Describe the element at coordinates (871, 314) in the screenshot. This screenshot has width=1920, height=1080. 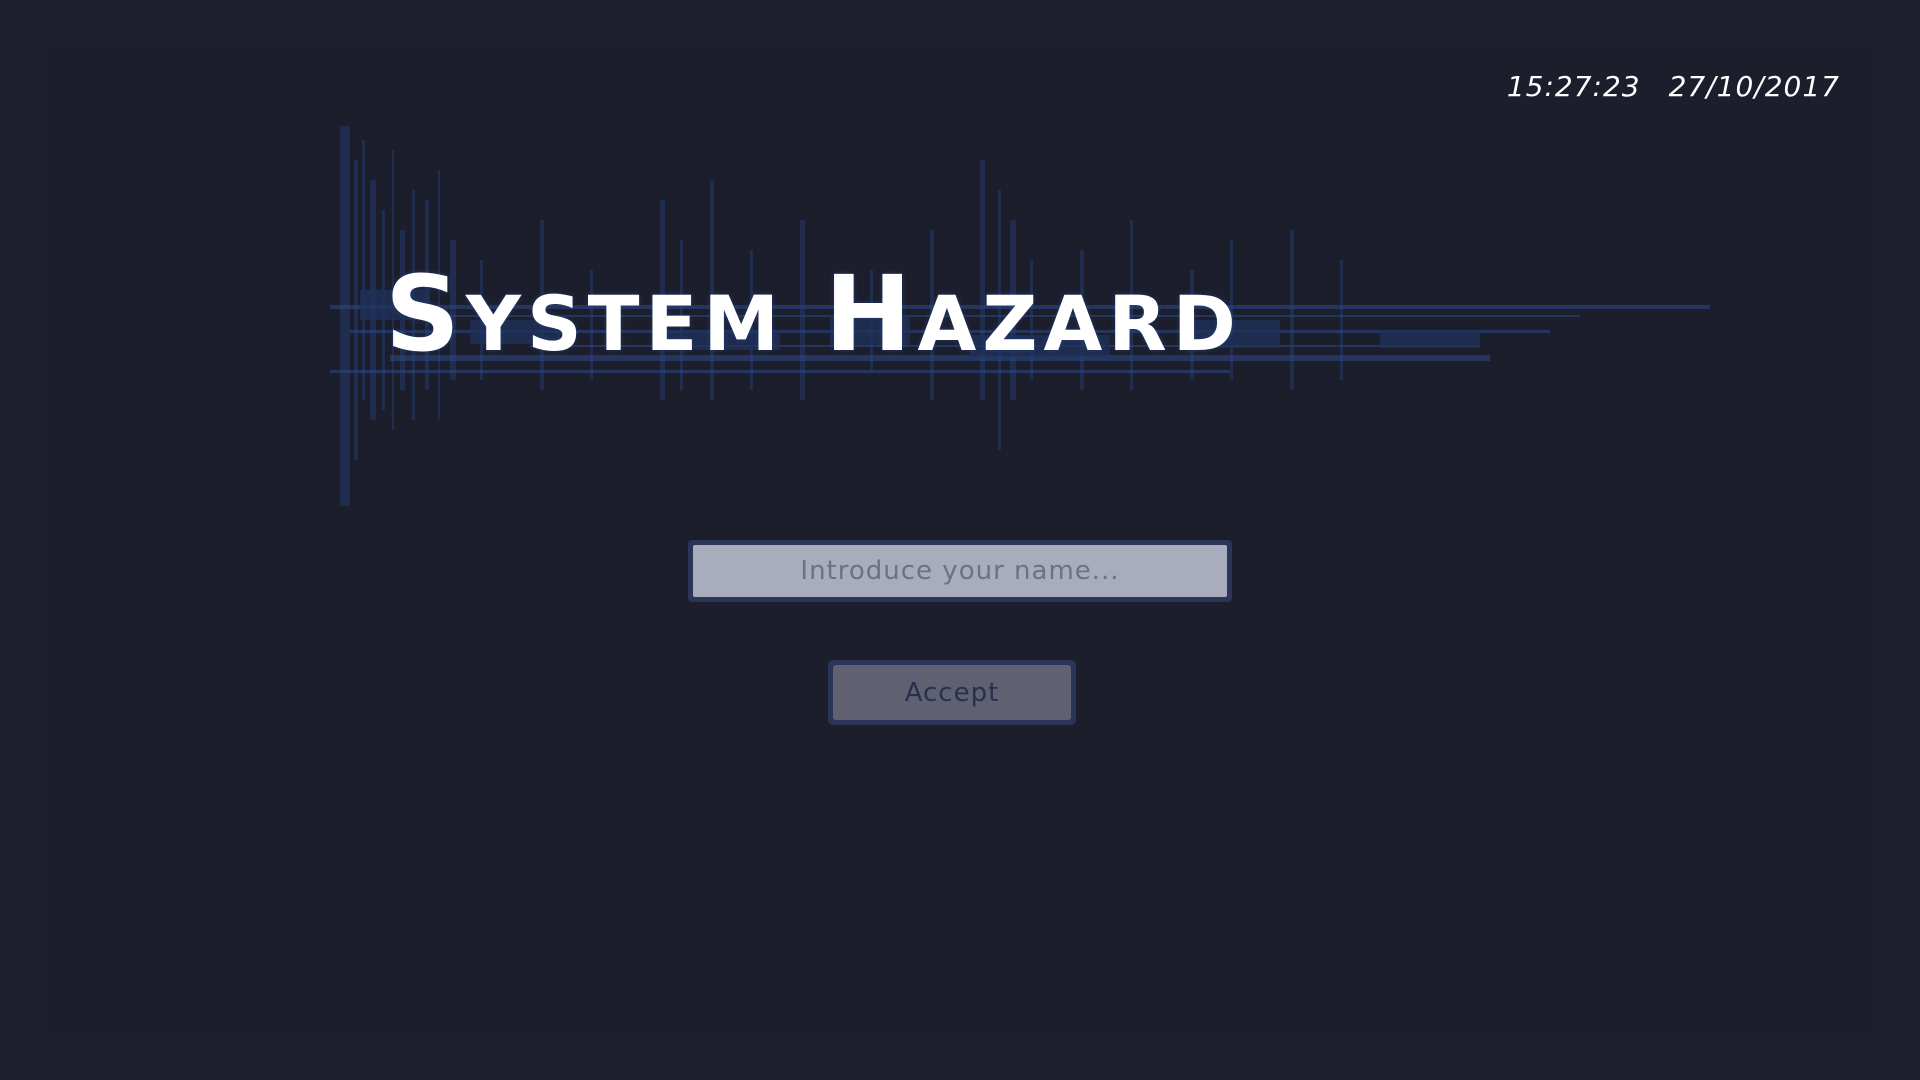
I see `title-word2-initial: H` at that location.